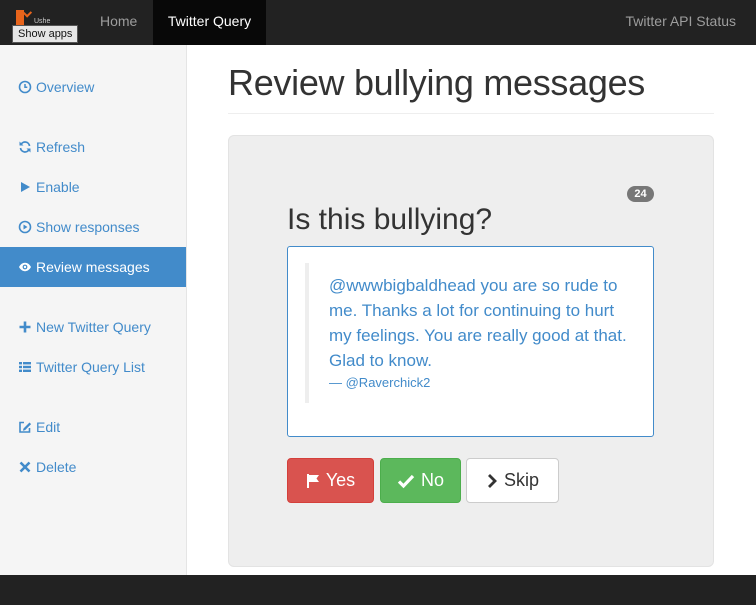  Describe the element at coordinates (390, 219) in the screenshot. I see `review-question: Is this bullying?` at that location.